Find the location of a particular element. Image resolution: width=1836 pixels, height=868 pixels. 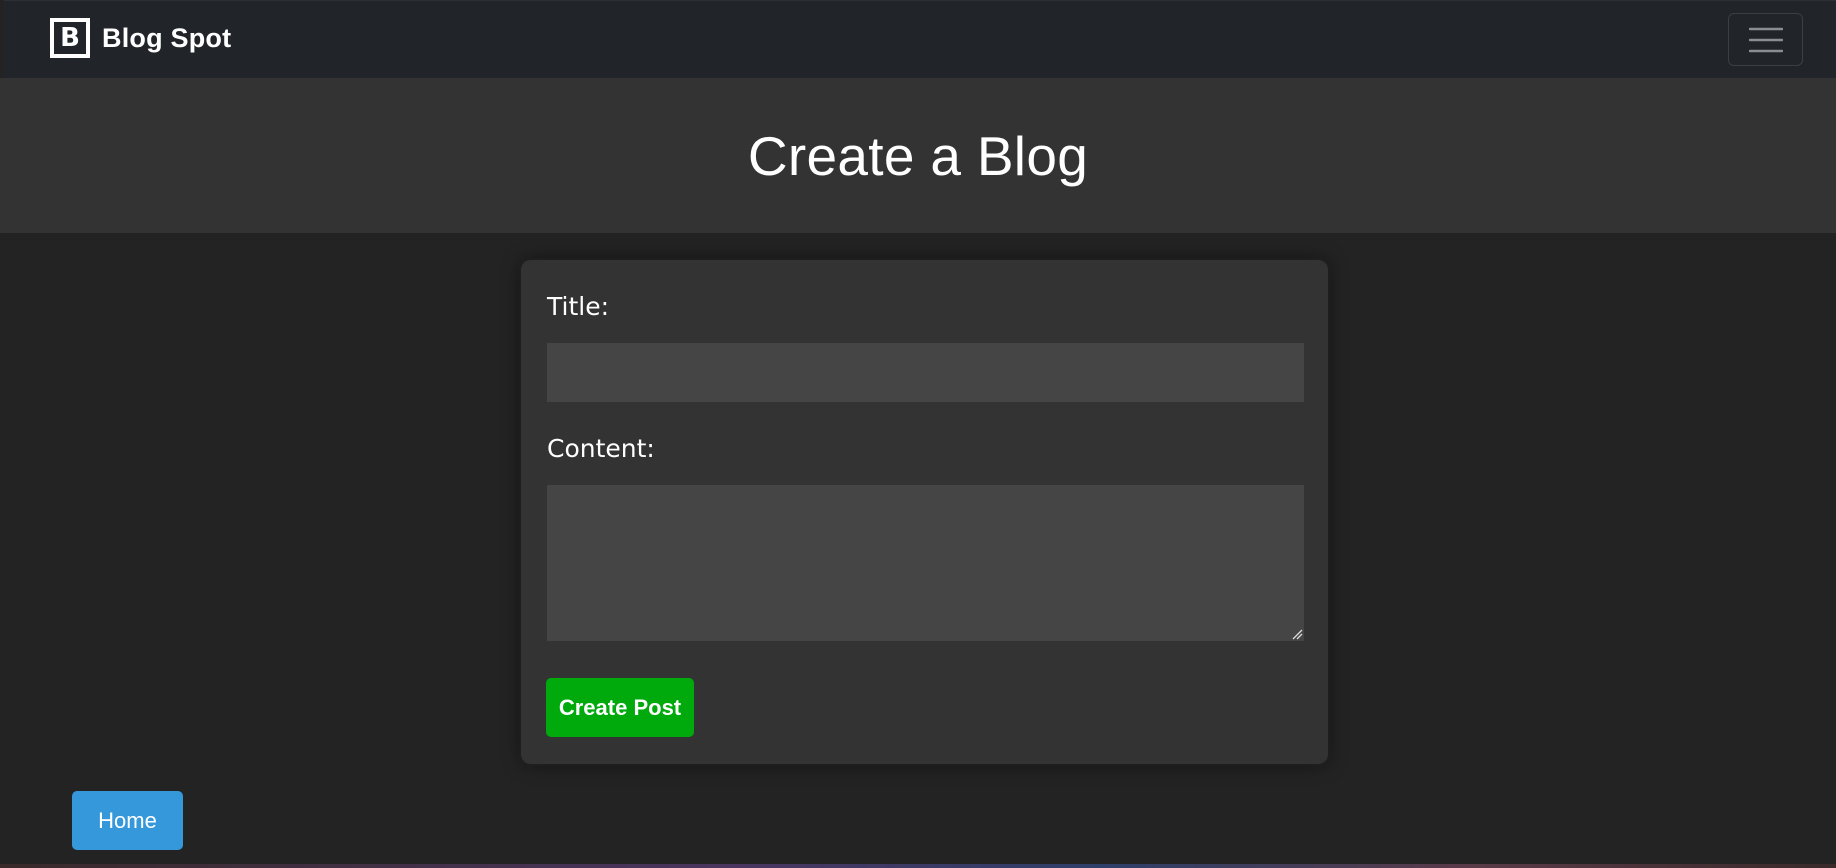

navbar-toggler-button is located at coordinates (1765, 39).